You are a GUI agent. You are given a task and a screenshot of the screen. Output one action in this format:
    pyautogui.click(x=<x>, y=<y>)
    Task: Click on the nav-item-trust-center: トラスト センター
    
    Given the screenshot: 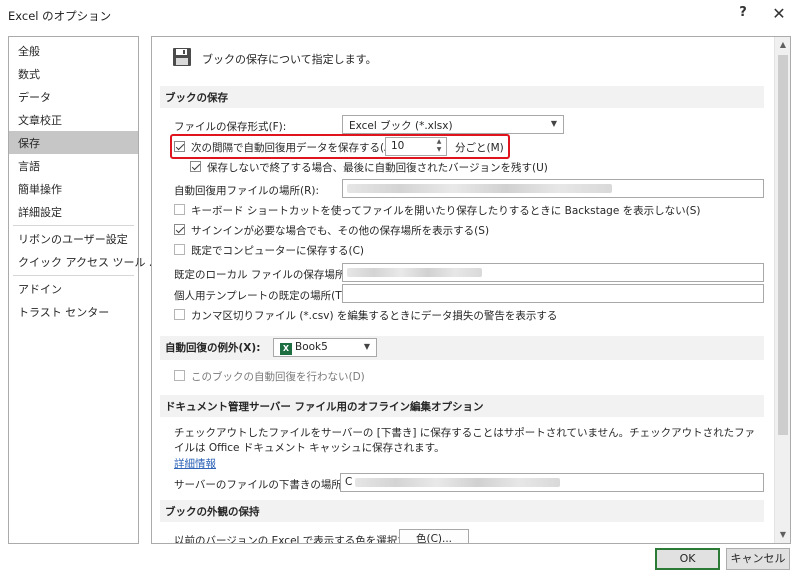 What is the action you would take?
    pyautogui.click(x=73, y=311)
    